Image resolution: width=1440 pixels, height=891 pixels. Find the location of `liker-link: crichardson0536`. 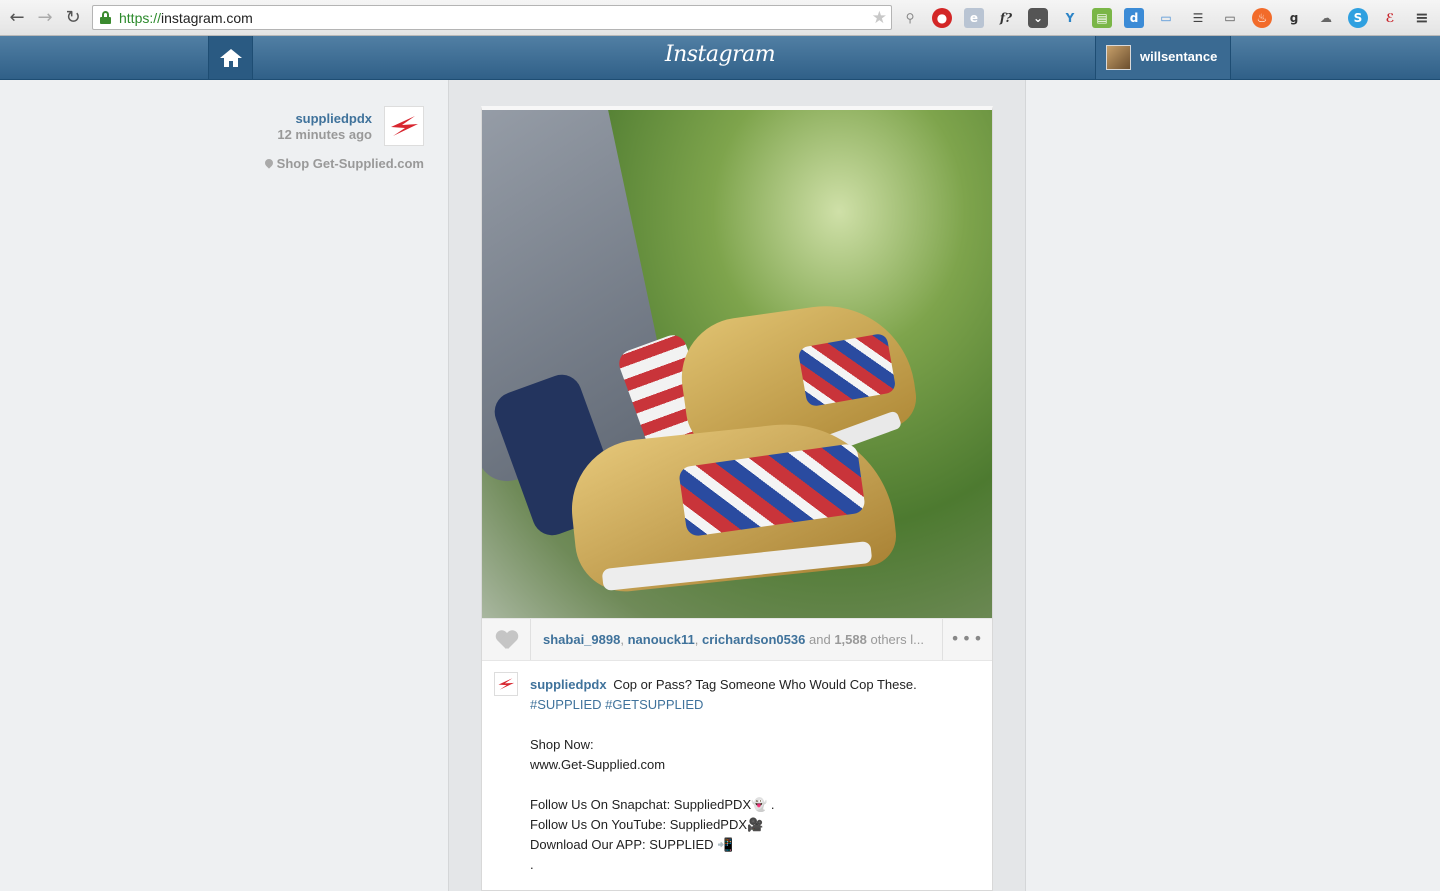

liker-link: crichardson0536 is located at coordinates (753, 639).